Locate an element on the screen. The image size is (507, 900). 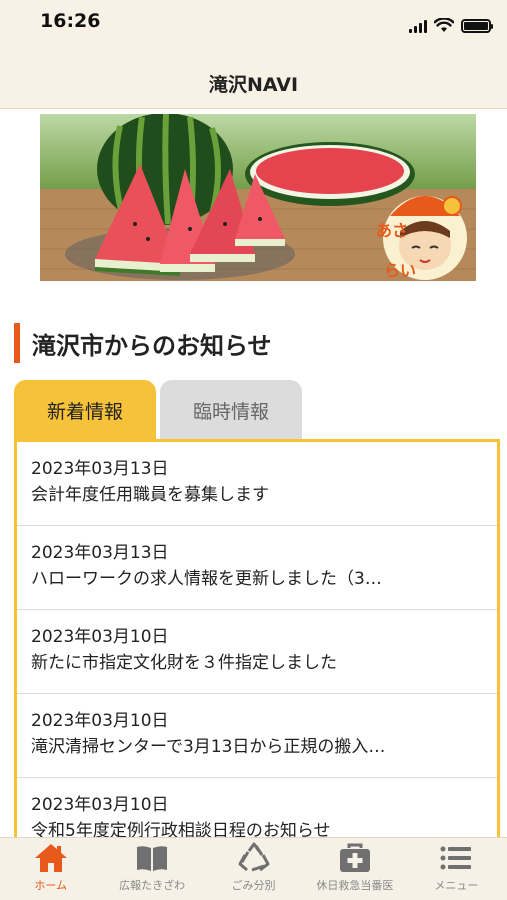
news-tabs: 新着情報 臨時情報 is located at coordinates (158, 410).